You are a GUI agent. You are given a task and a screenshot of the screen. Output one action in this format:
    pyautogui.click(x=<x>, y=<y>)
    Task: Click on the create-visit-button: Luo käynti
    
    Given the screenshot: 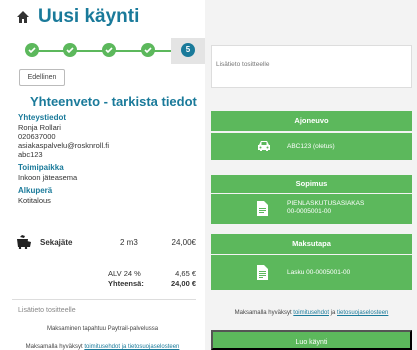 What is the action you would take?
    pyautogui.click(x=311, y=340)
    